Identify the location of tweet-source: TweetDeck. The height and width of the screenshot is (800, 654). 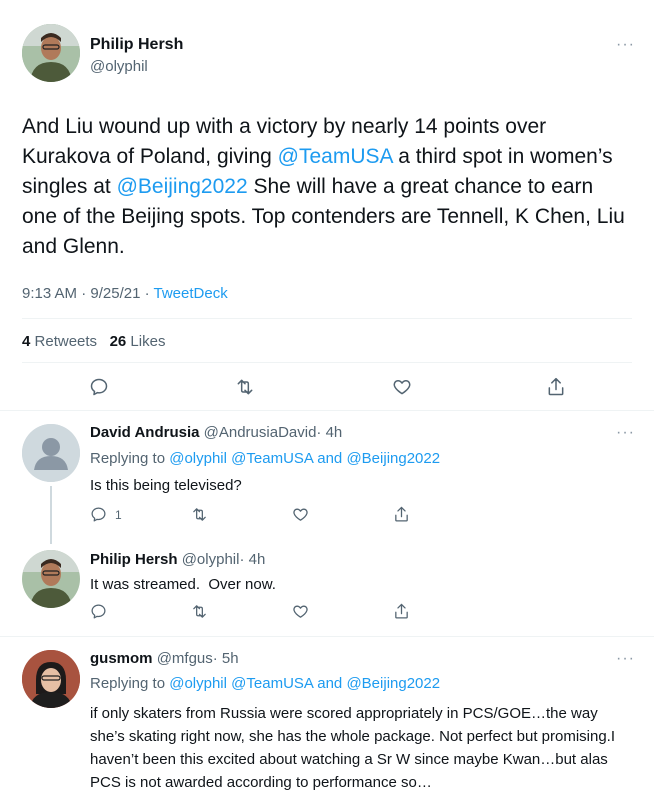
(191, 293).